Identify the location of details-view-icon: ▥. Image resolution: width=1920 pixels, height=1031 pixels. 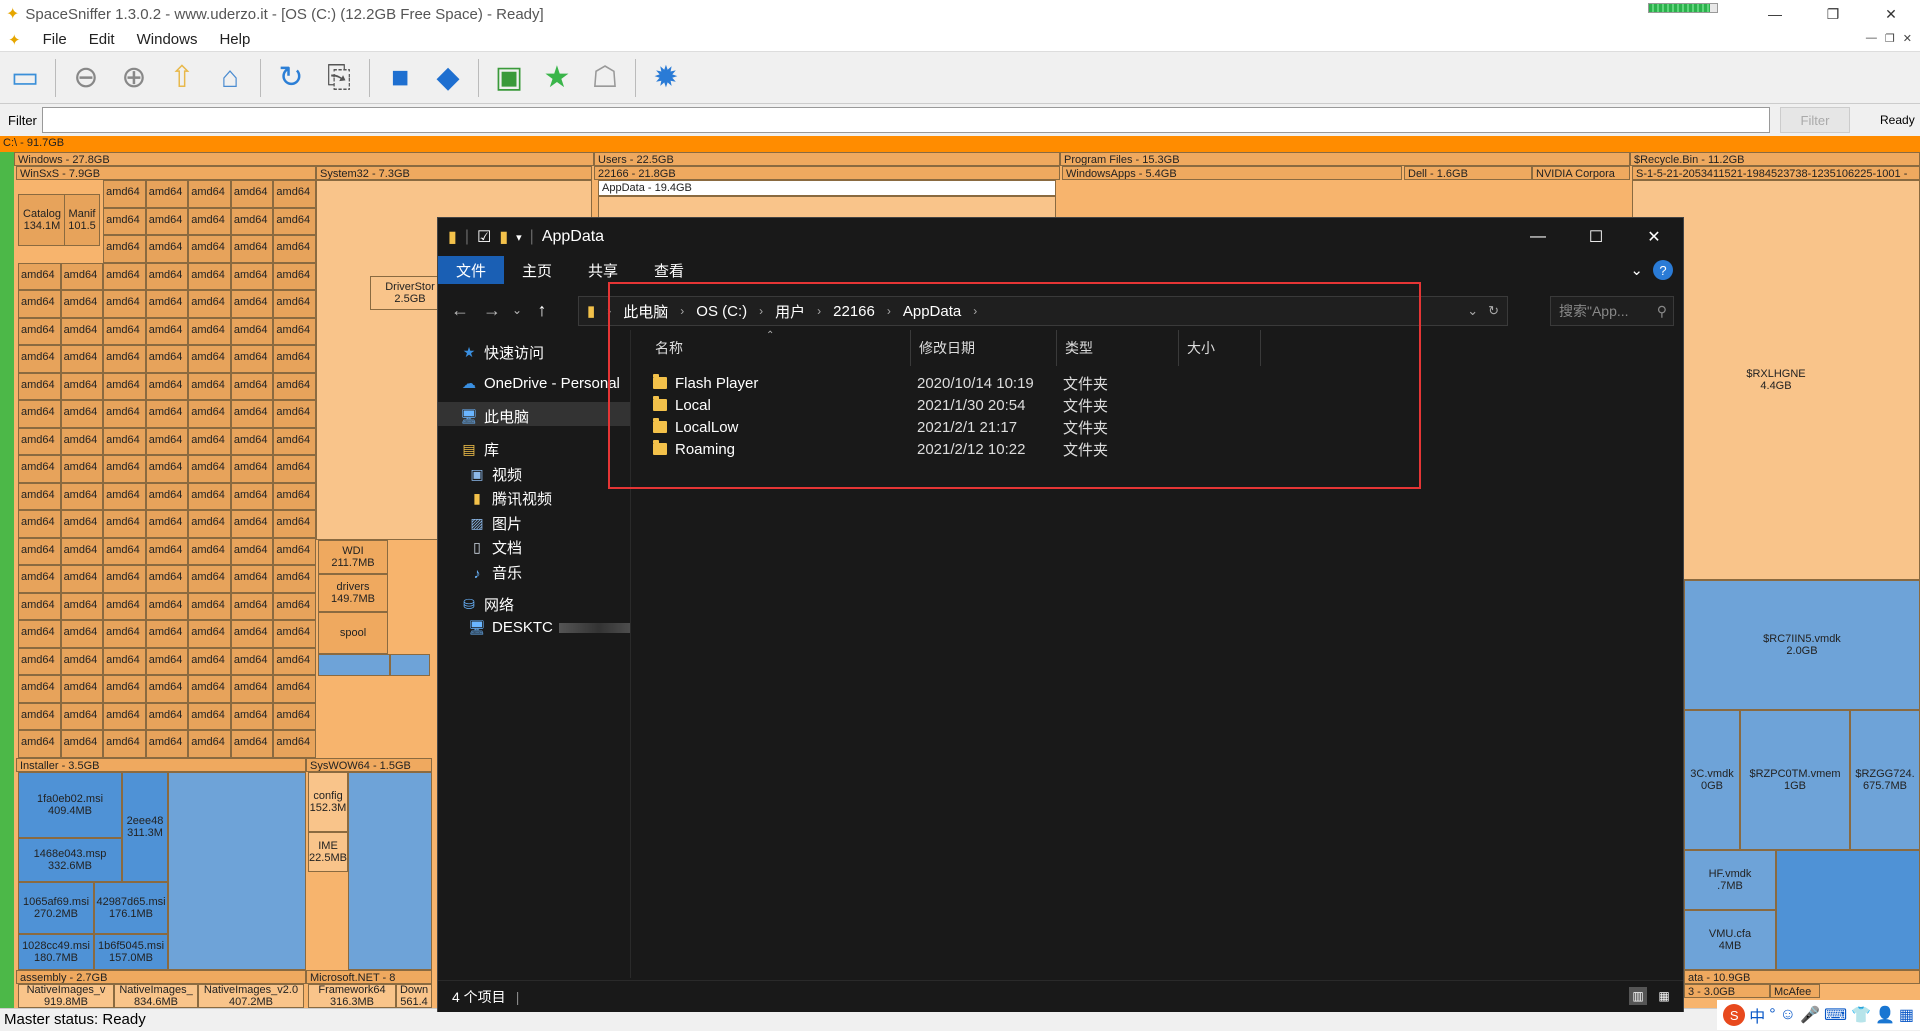
(1638, 996).